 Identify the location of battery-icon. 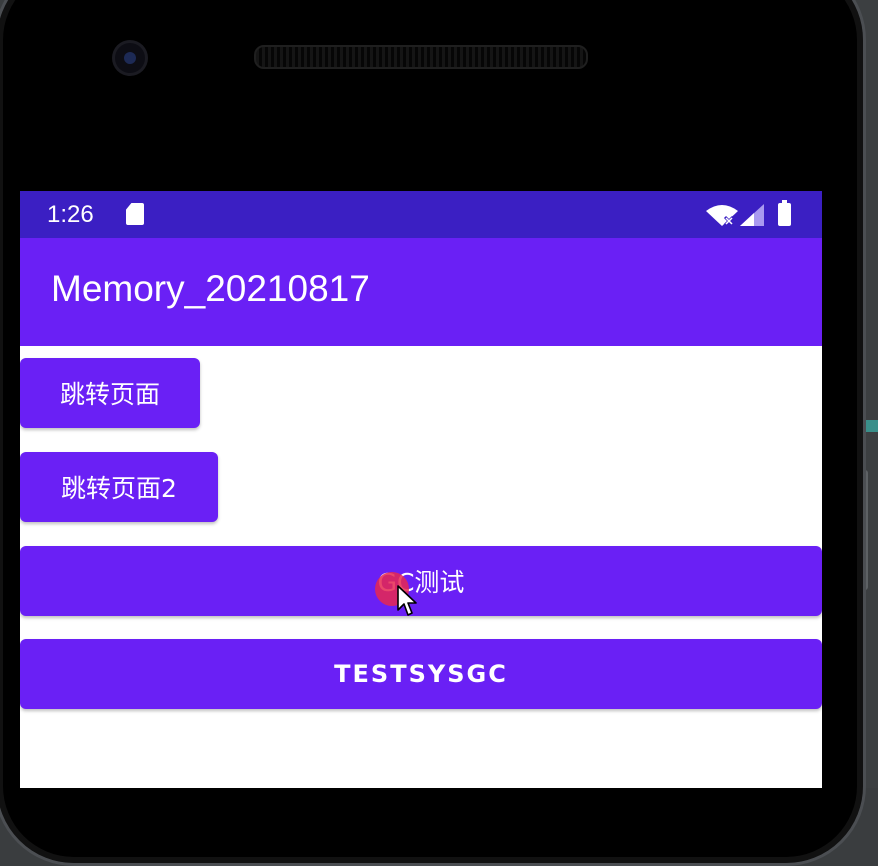
(784, 213).